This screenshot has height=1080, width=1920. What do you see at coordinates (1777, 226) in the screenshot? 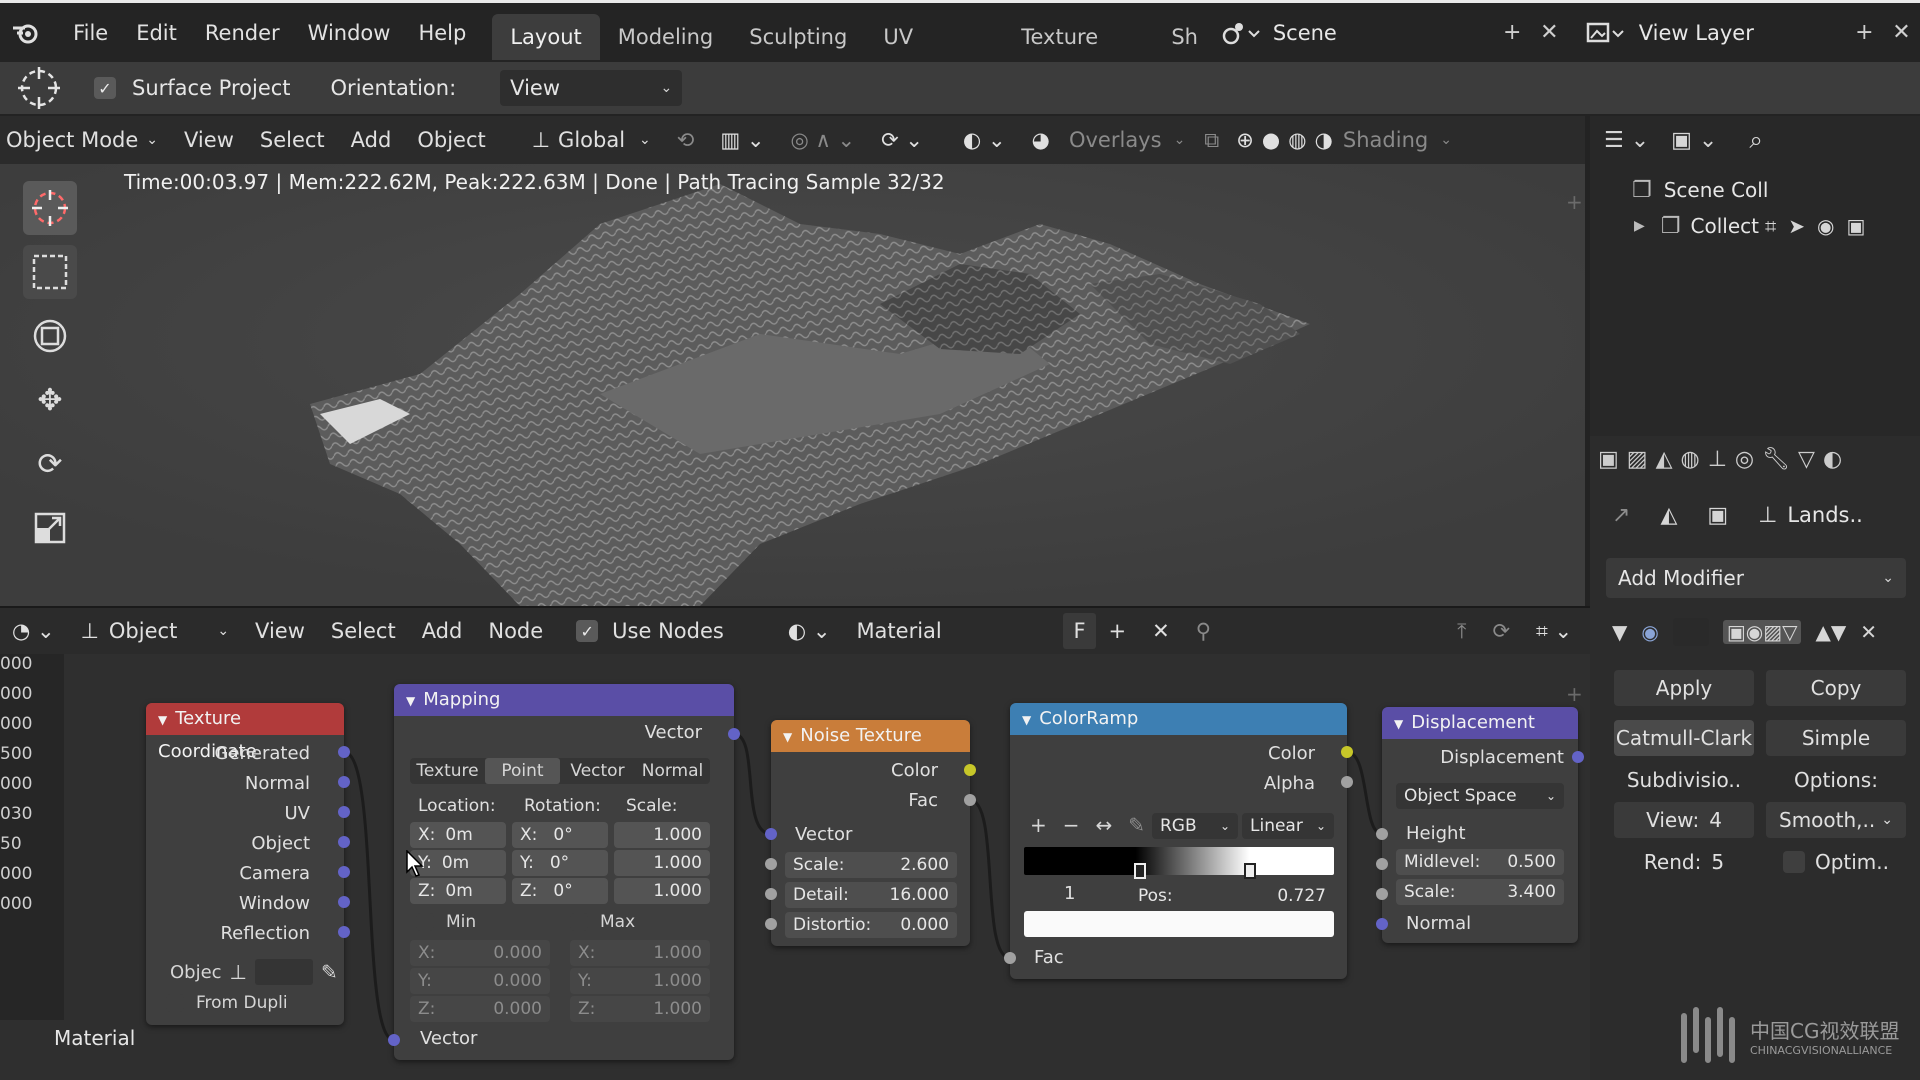
I see `outliner-row-collection: ▶ ❐ Collect ⌗ ➤ ◉ ▣` at bounding box center [1777, 226].